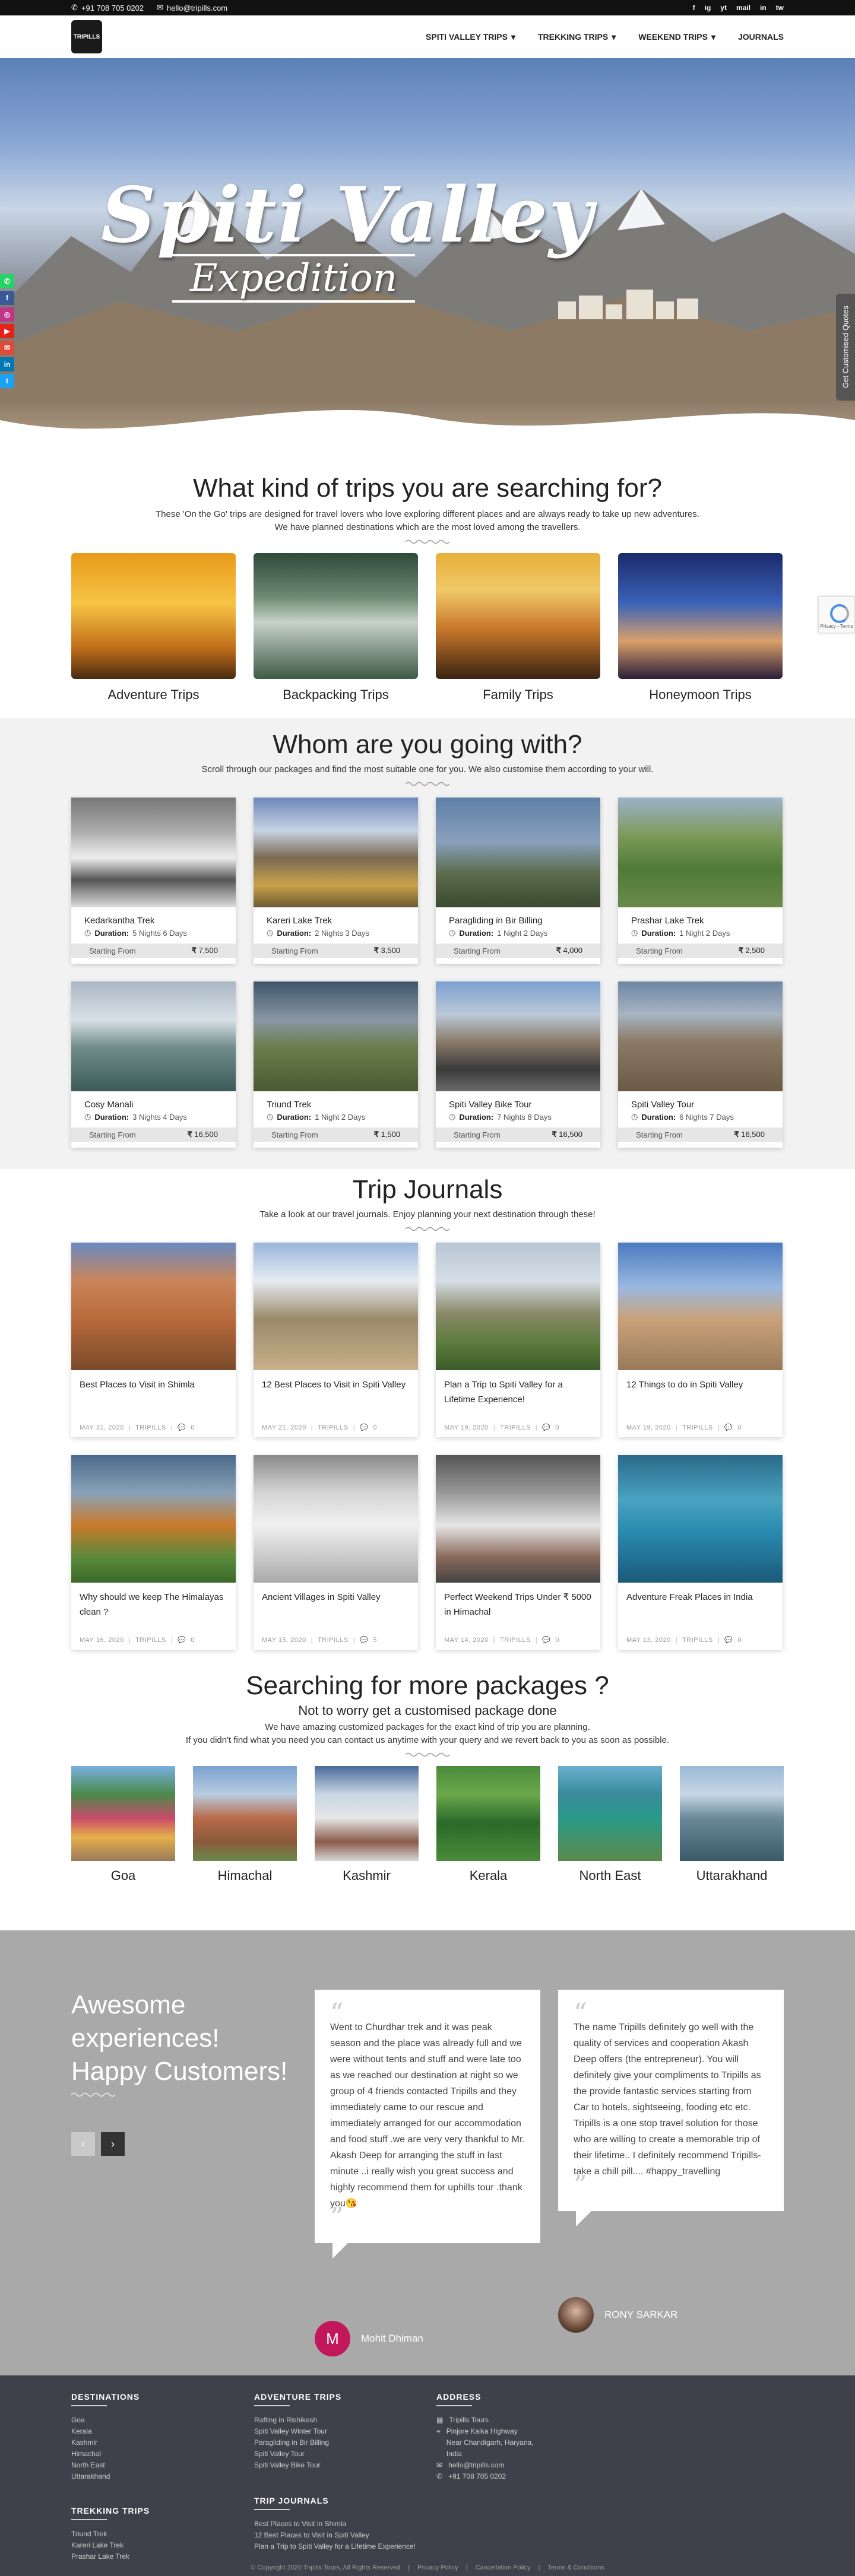  What do you see at coordinates (297, 2420) in the screenshot?
I see `footer-link: Rafting in Rishikesh` at bounding box center [297, 2420].